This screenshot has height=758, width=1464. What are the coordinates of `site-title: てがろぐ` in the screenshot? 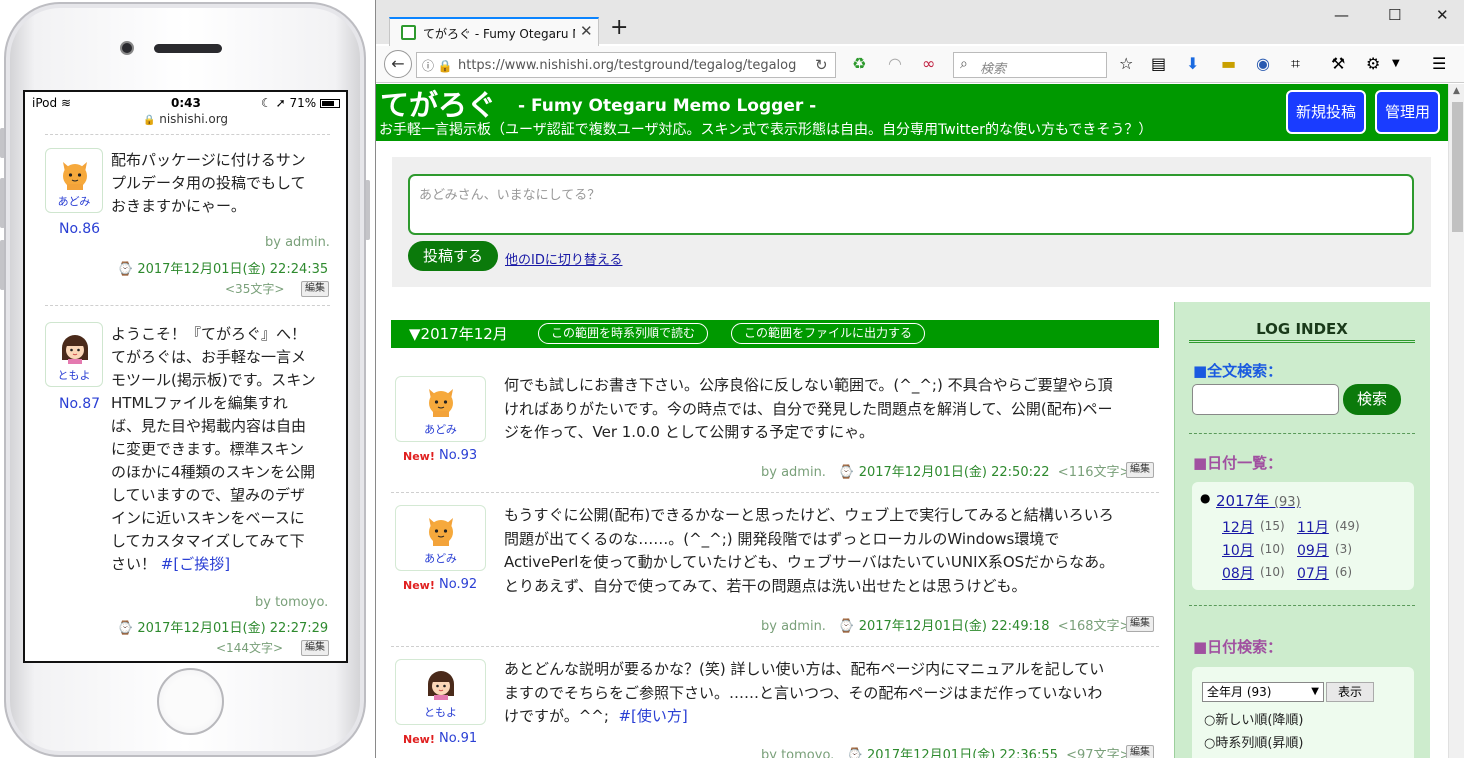 It's located at (438, 103).